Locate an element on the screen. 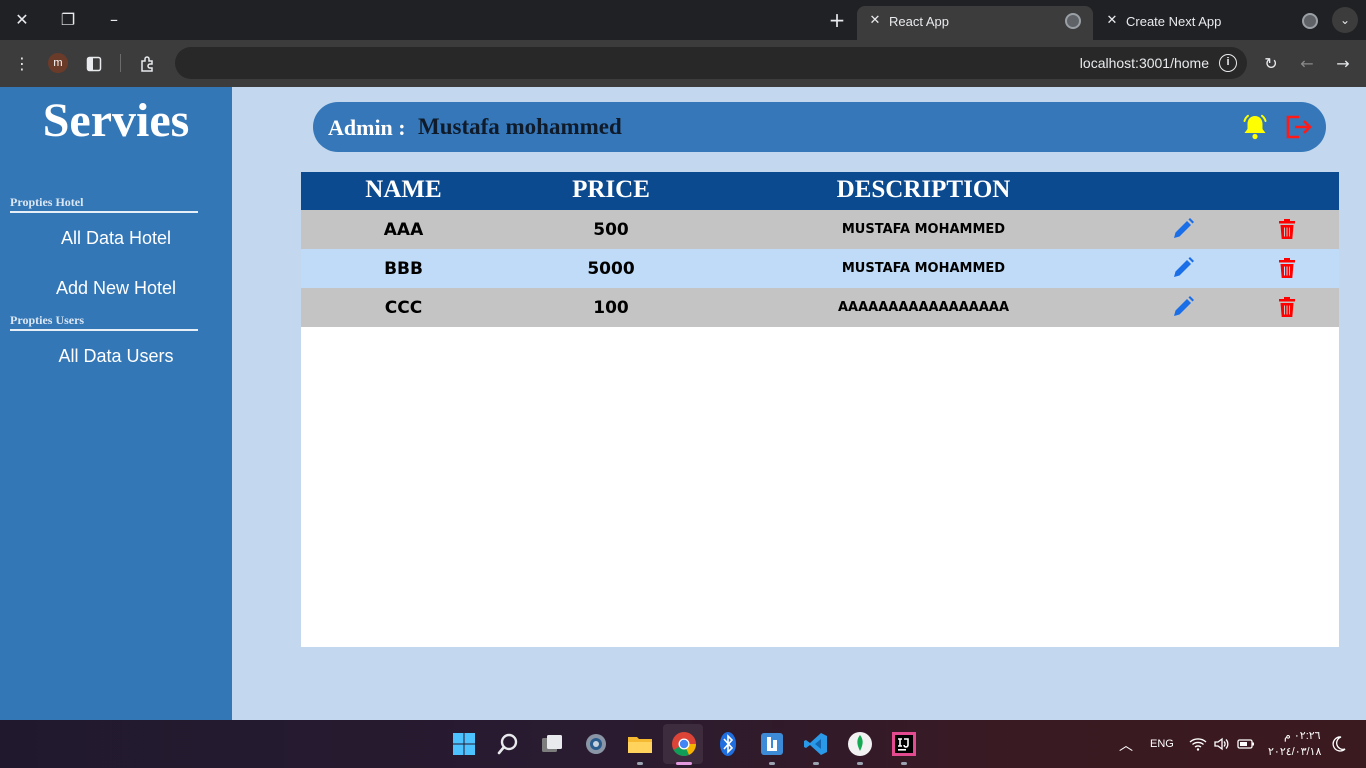  chrome-icon is located at coordinates (684, 744).